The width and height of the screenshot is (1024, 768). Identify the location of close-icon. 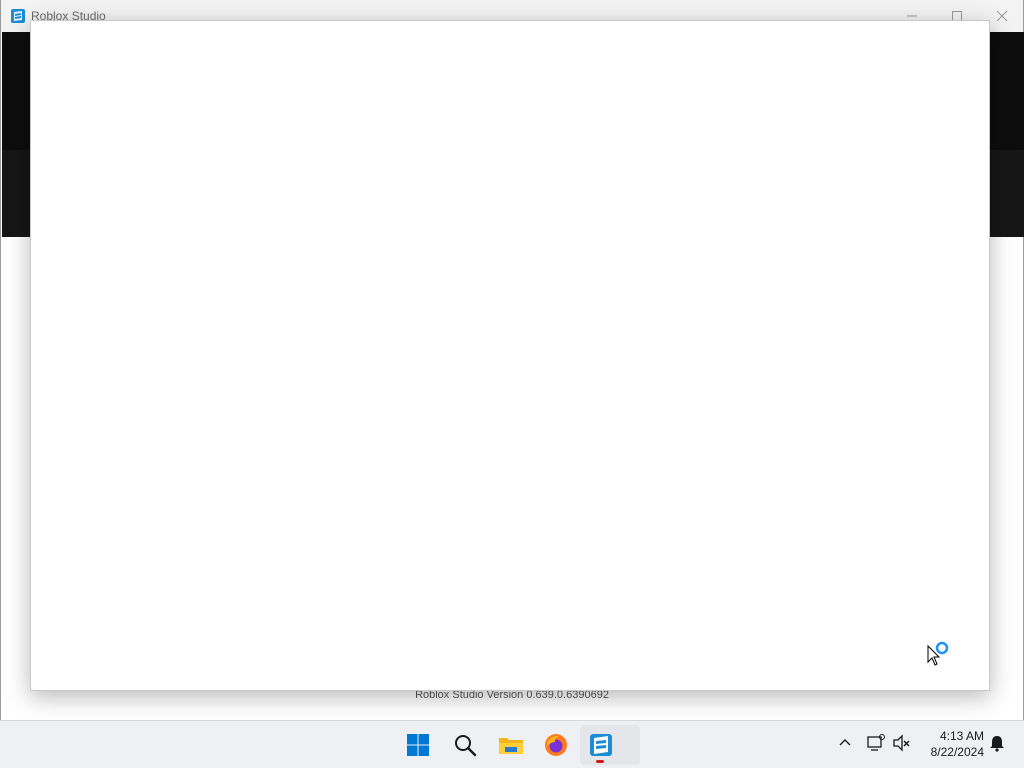
(1002, 16).